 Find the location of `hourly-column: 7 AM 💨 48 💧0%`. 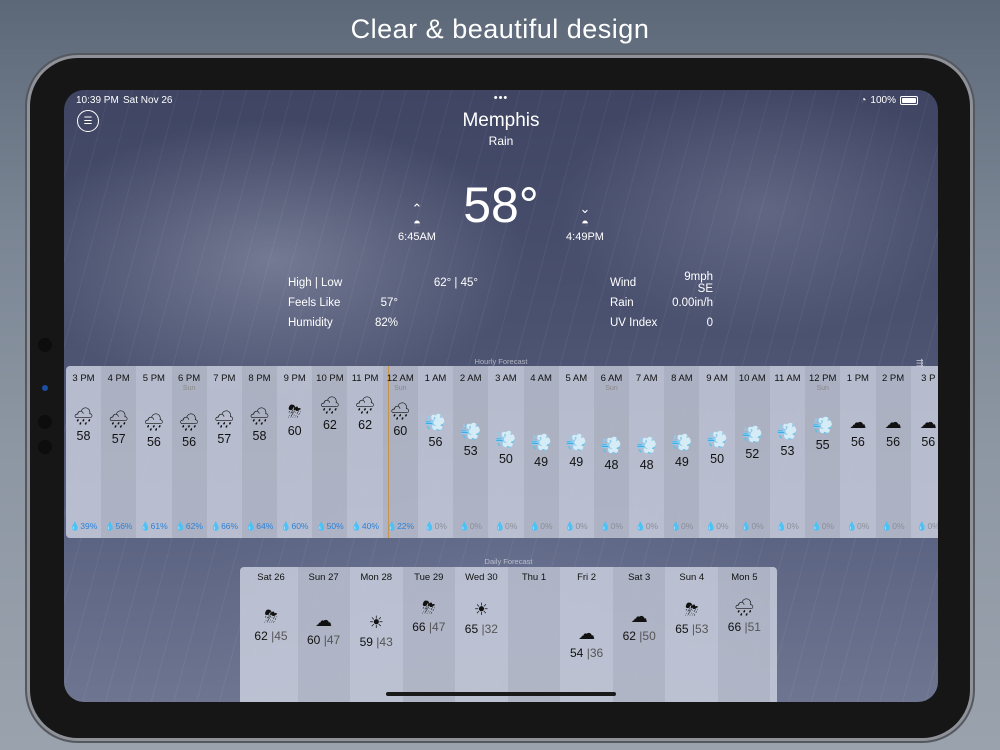

hourly-column: 7 AM 💨 48 💧0% is located at coordinates (646, 452).